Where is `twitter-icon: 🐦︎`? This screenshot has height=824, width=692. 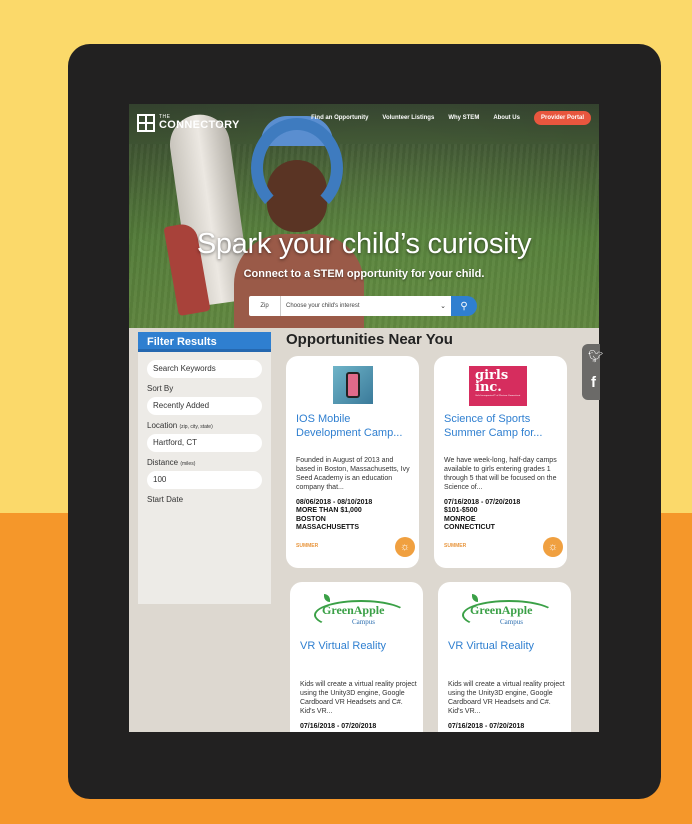 twitter-icon: 🐦︎ is located at coordinates (595, 356).